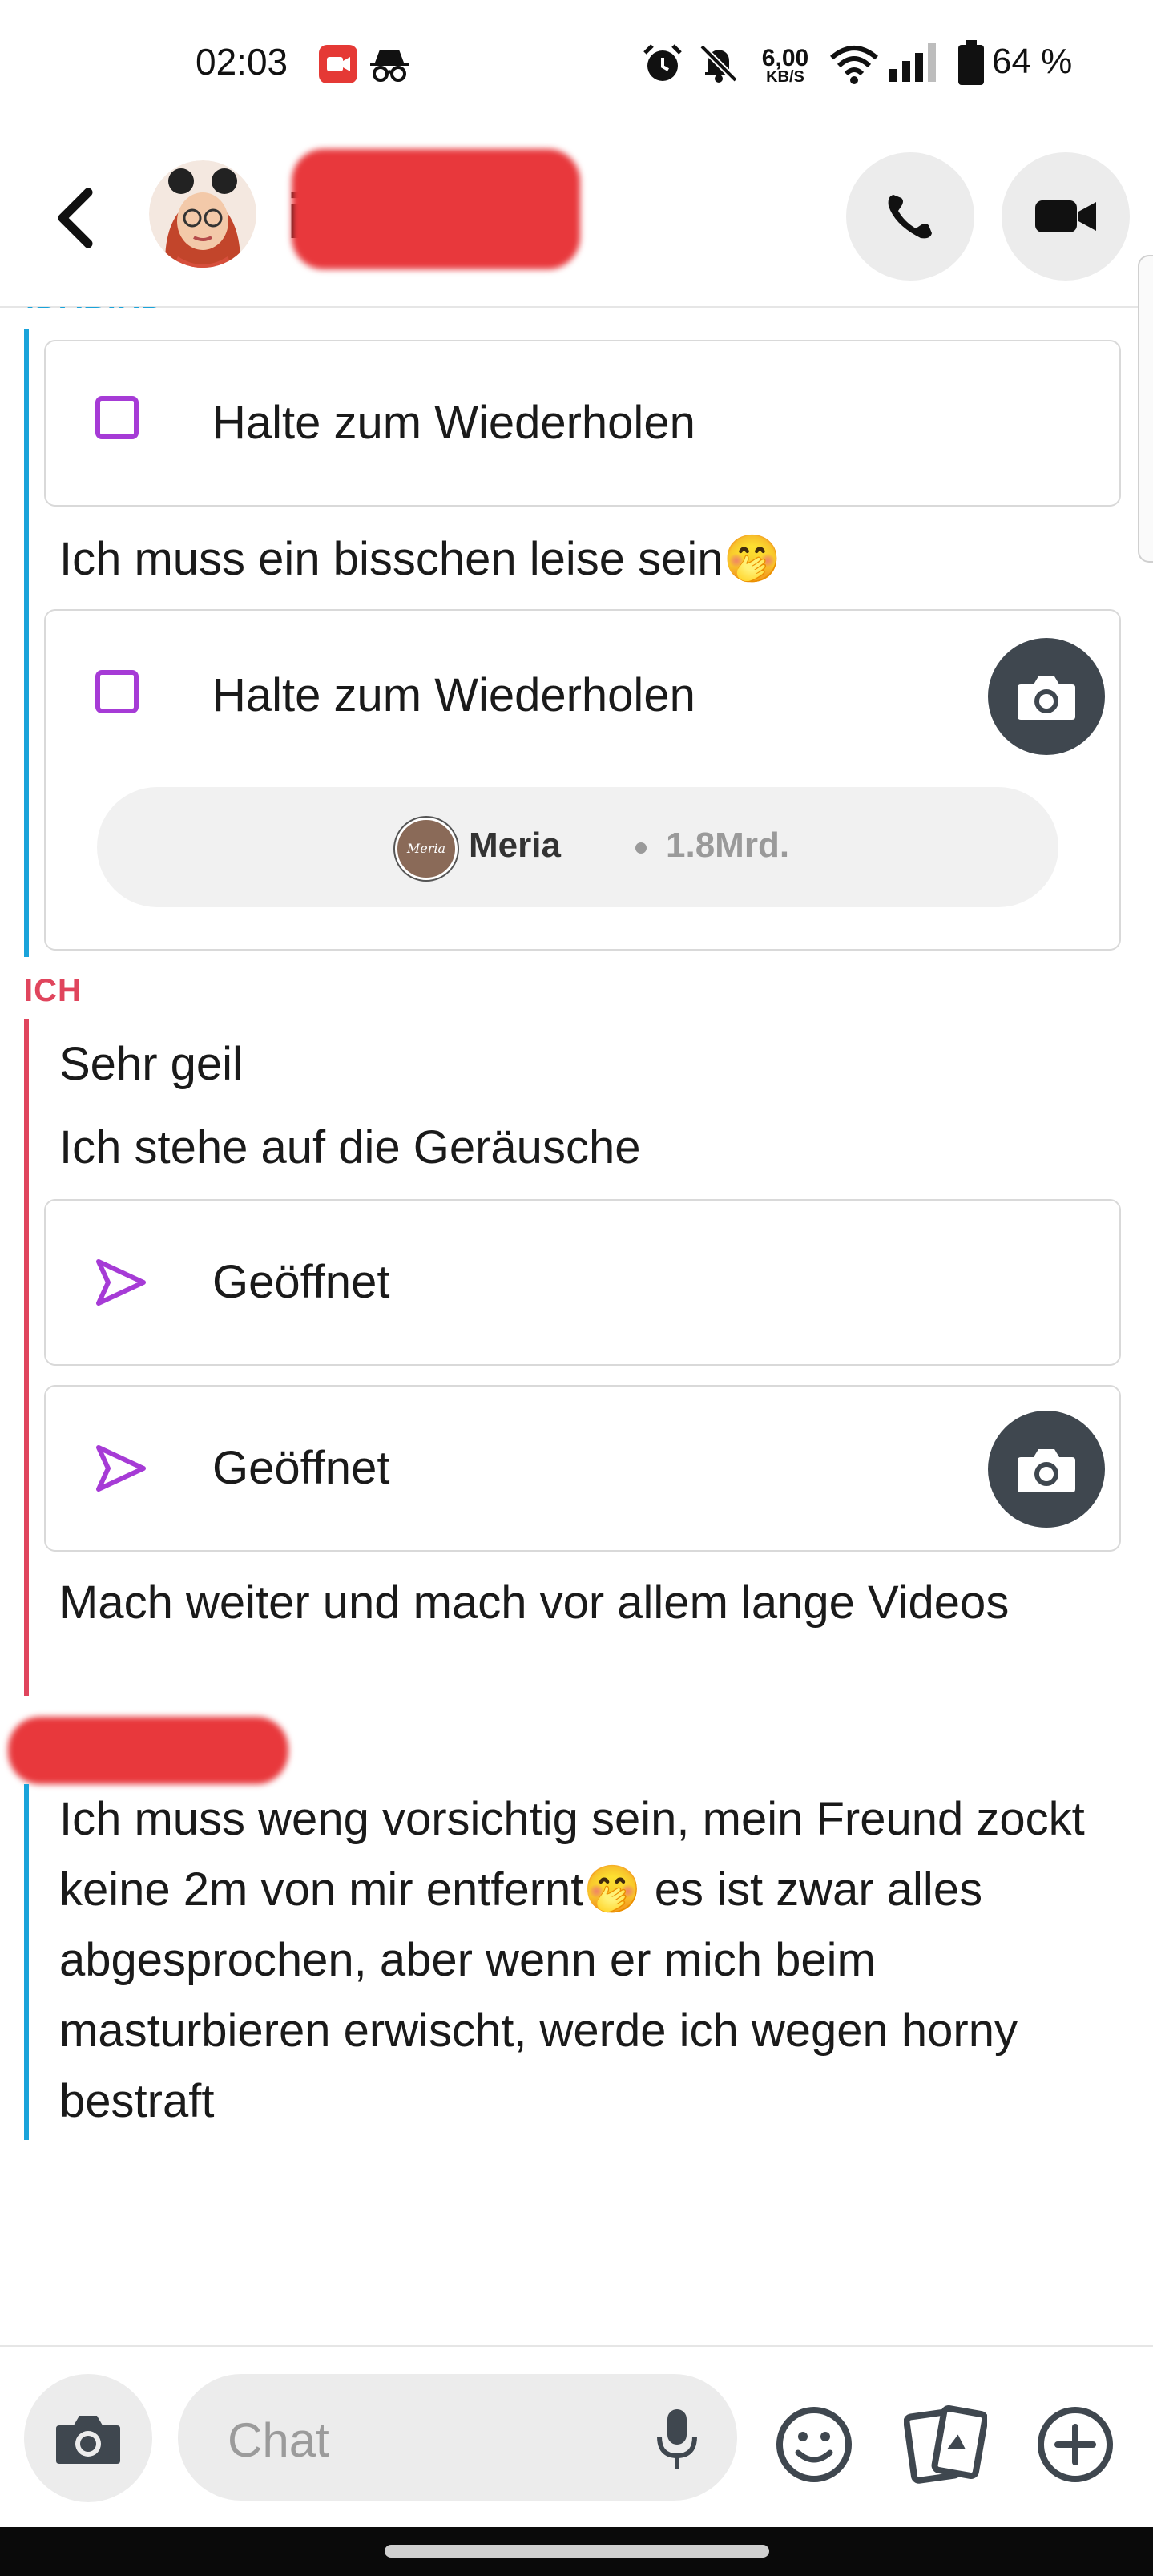 The width and height of the screenshot is (1153, 2576). I want to click on battery-percent: 64 %, so click(1032, 62).